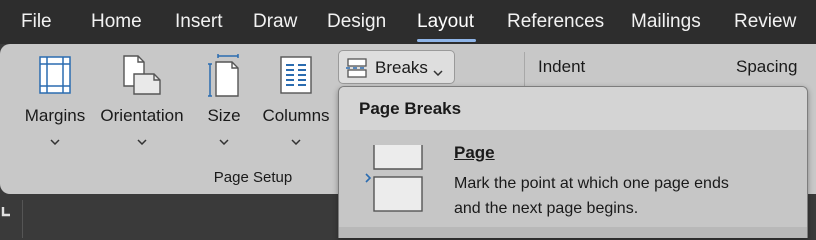 The width and height of the screenshot is (816, 240). I want to click on selection-marker-icon, so click(368, 179).